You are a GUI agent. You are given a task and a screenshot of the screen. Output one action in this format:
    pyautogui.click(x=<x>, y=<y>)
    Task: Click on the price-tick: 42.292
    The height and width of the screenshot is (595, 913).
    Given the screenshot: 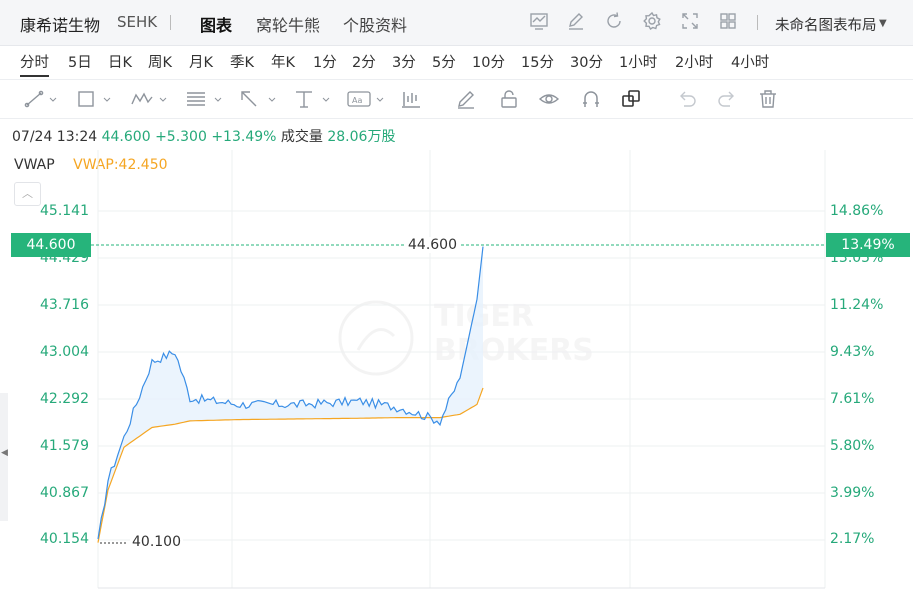 What is the action you would take?
    pyautogui.click(x=64, y=399)
    